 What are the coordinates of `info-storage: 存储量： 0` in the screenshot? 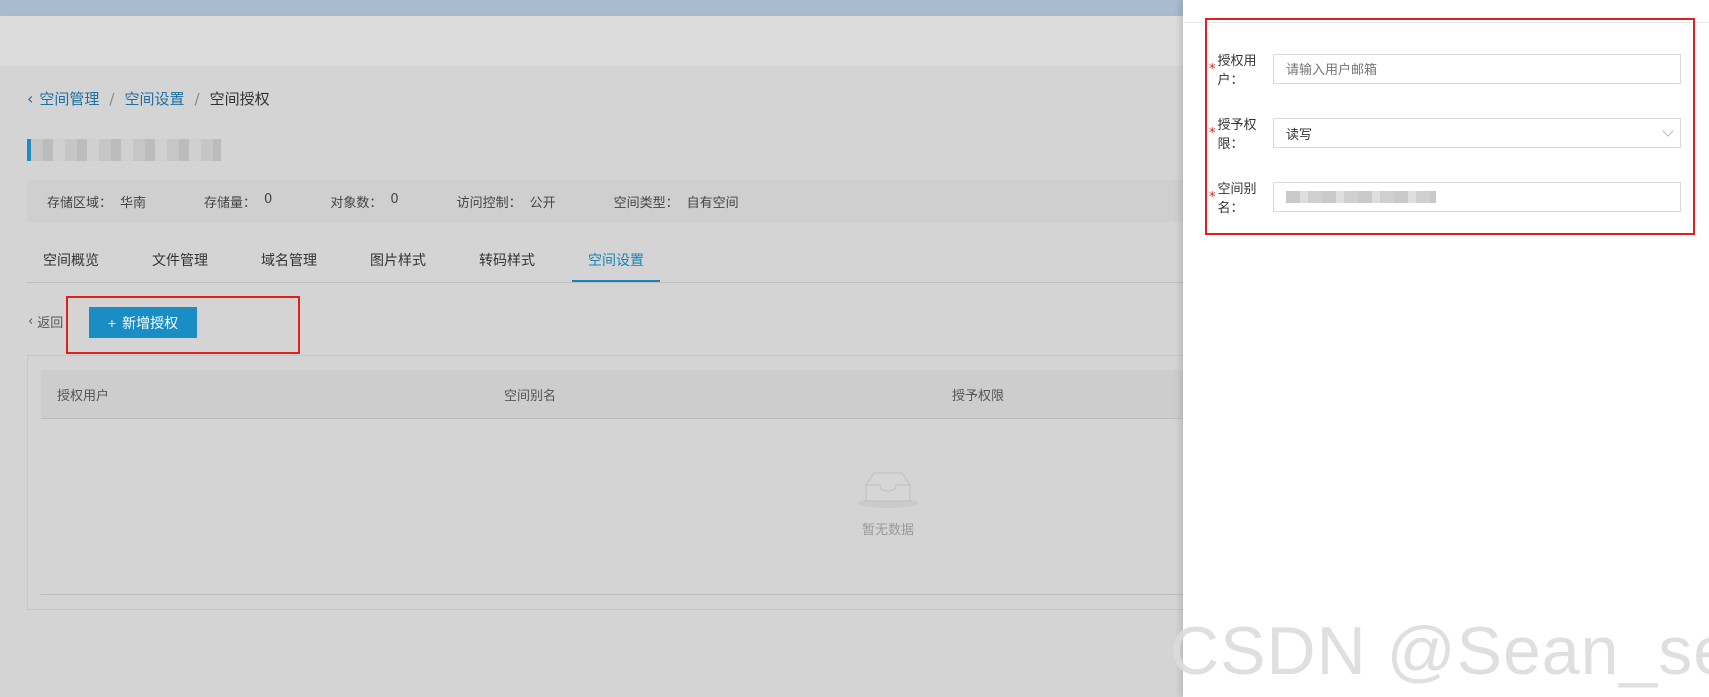 It's located at (238, 201).